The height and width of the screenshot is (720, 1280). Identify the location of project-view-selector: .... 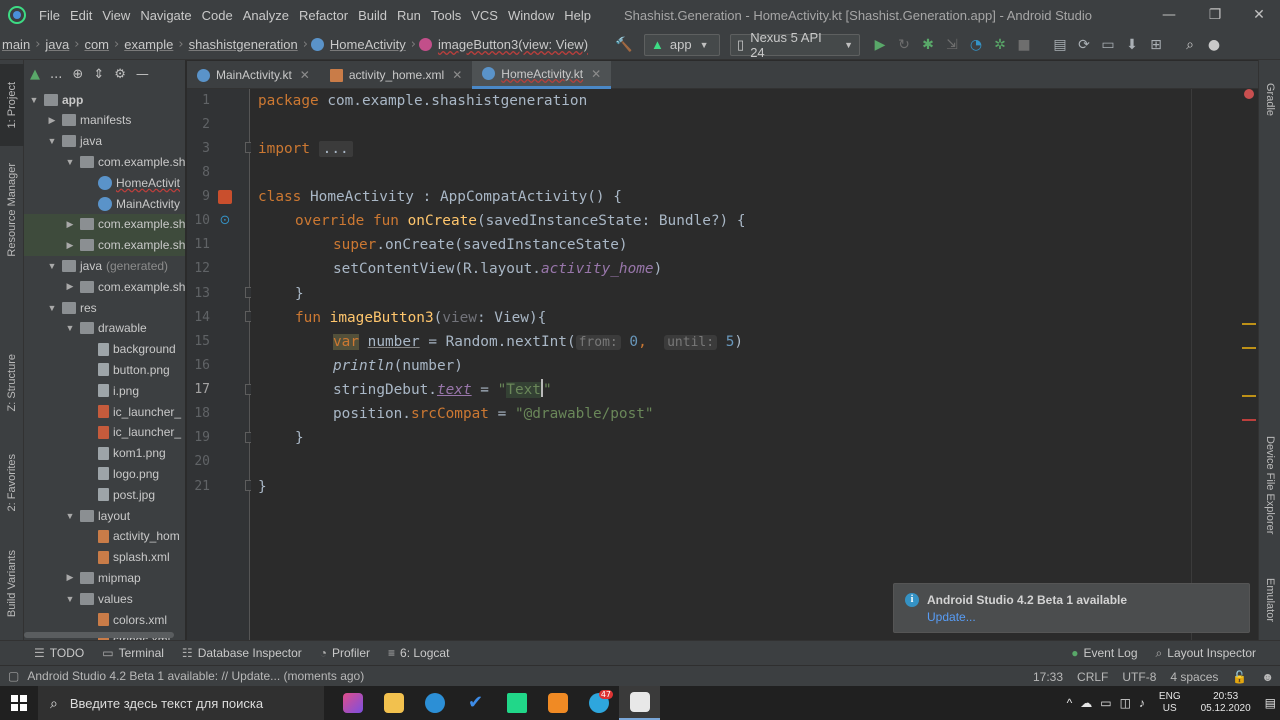
(56, 74).